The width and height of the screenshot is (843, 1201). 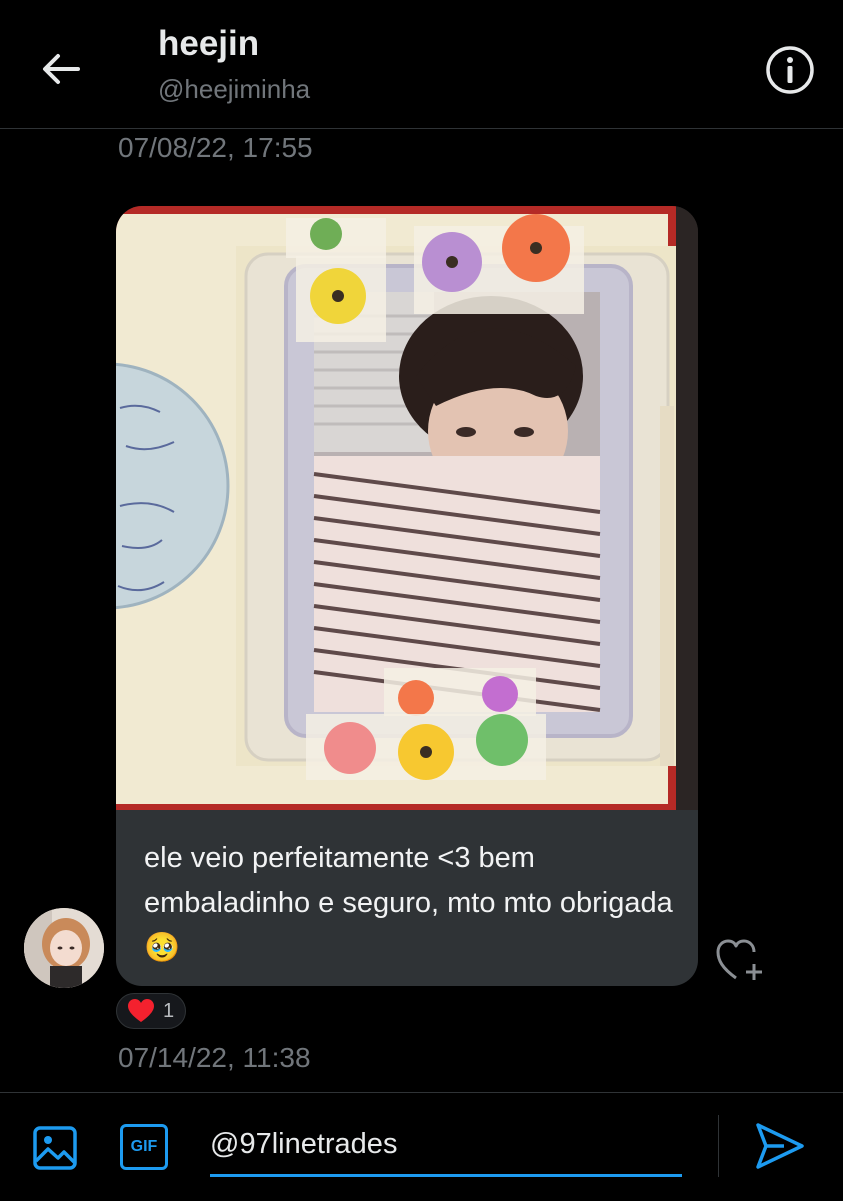 I want to click on back-arrow-icon, so click(x=61, y=69).